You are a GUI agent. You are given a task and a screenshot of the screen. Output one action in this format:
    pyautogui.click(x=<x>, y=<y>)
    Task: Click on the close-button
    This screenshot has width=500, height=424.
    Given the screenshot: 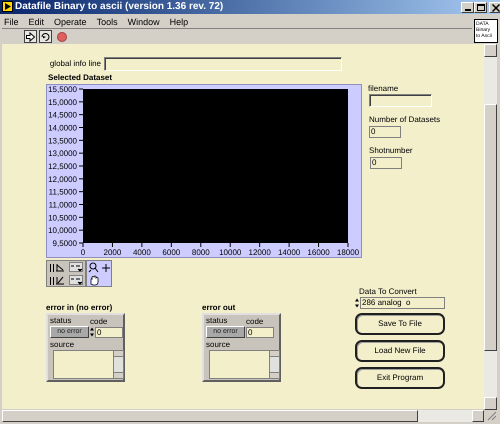 What is the action you would take?
    pyautogui.click(x=494, y=7)
    